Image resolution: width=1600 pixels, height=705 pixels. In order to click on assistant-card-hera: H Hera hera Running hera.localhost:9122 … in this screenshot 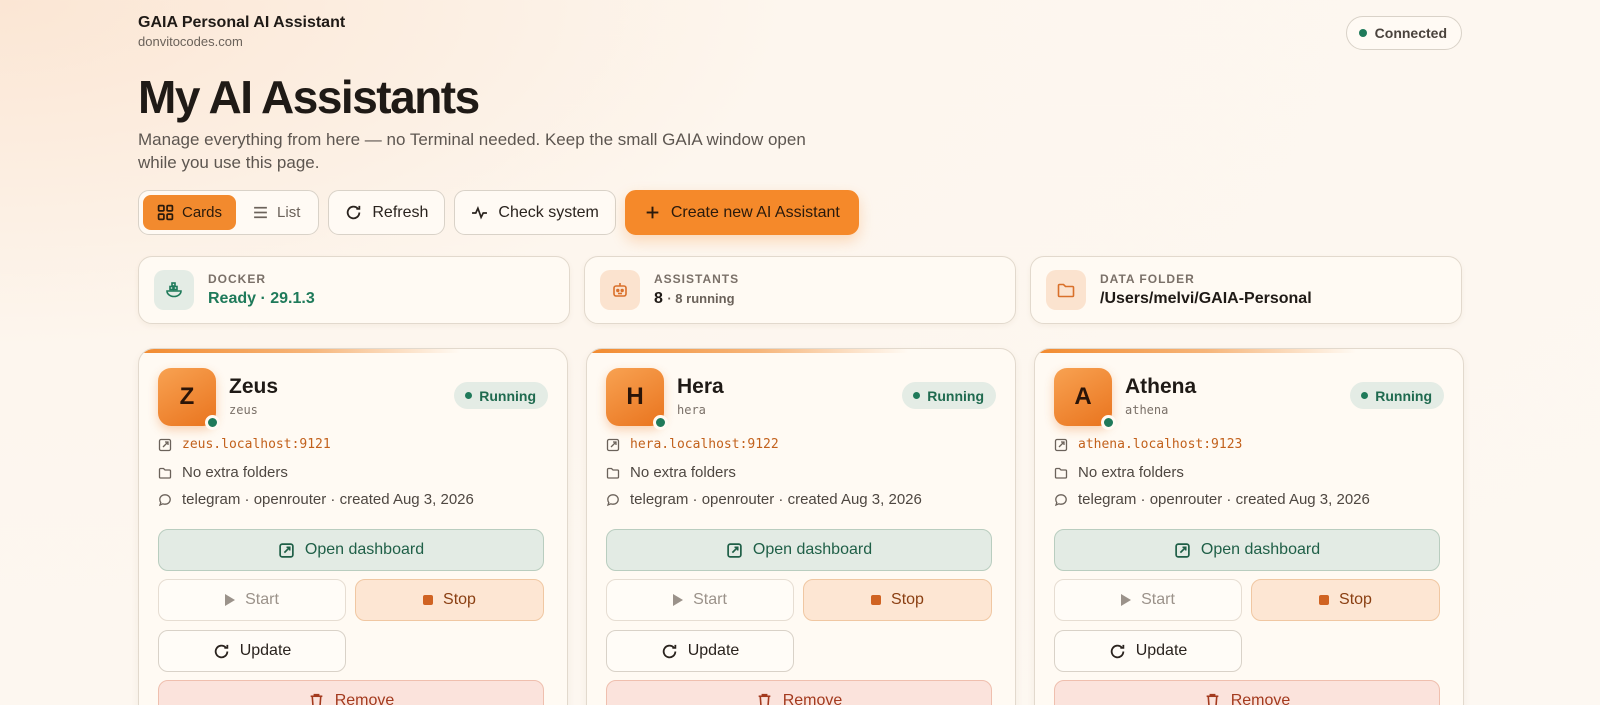, I will do `click(801, 526)`.